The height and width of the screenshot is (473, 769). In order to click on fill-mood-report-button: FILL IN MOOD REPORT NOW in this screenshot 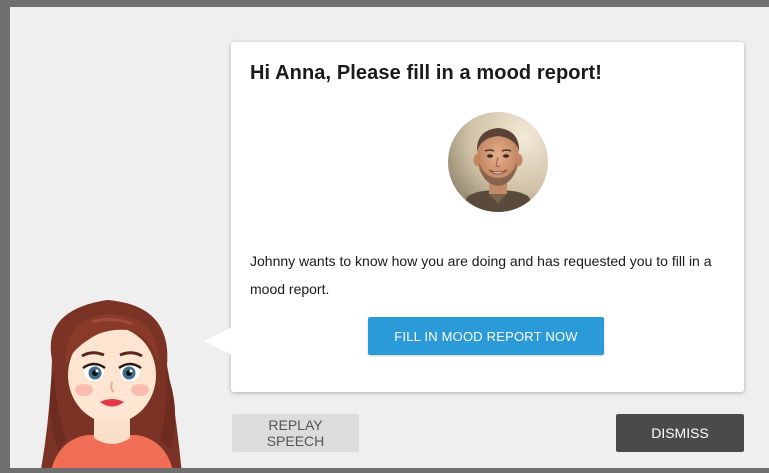, I will do `click(486, 336)`.